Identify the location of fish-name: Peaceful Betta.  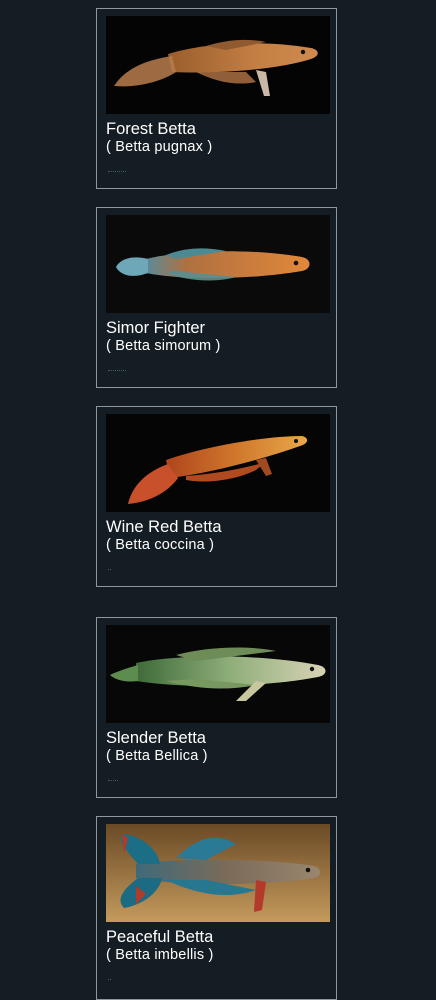
(159, 937).